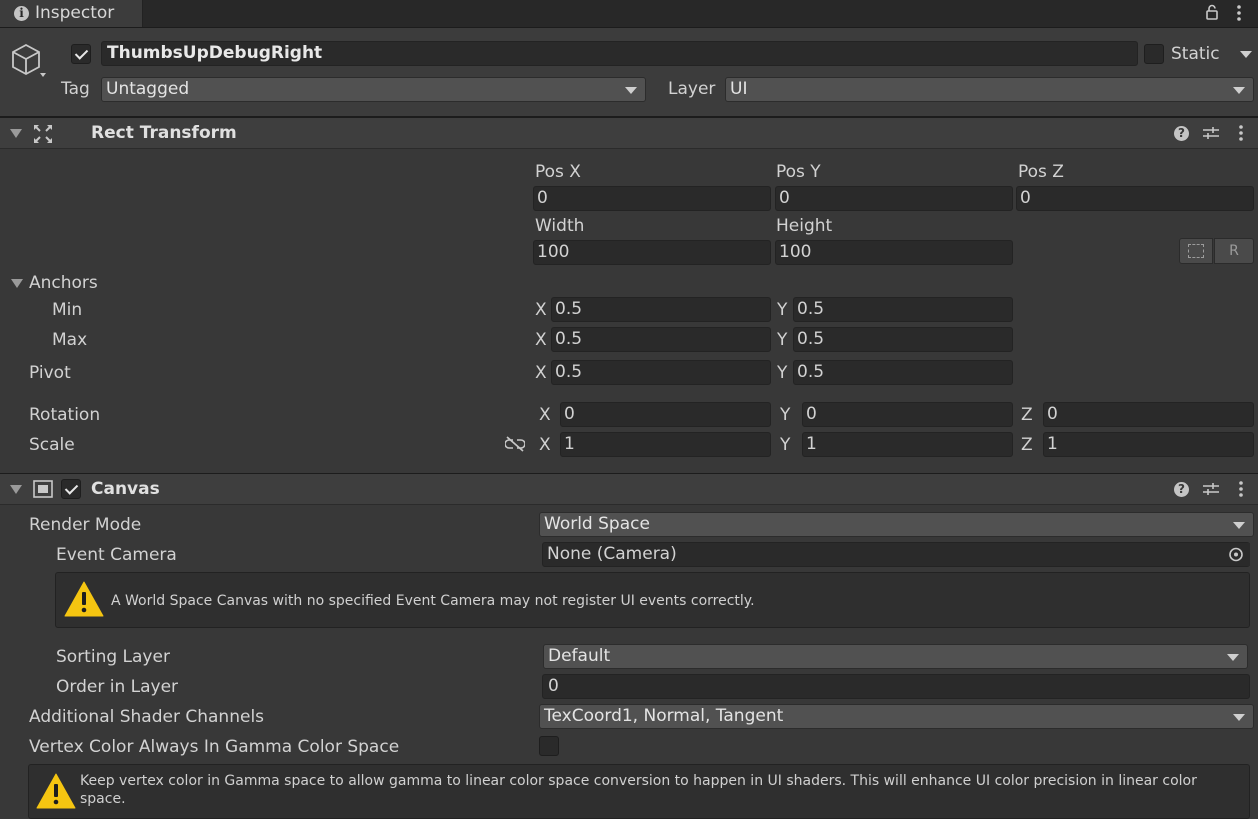  Describe the element at coordinates (43, 136) in the screenshot. I see `rect-transform-icon` at that location.